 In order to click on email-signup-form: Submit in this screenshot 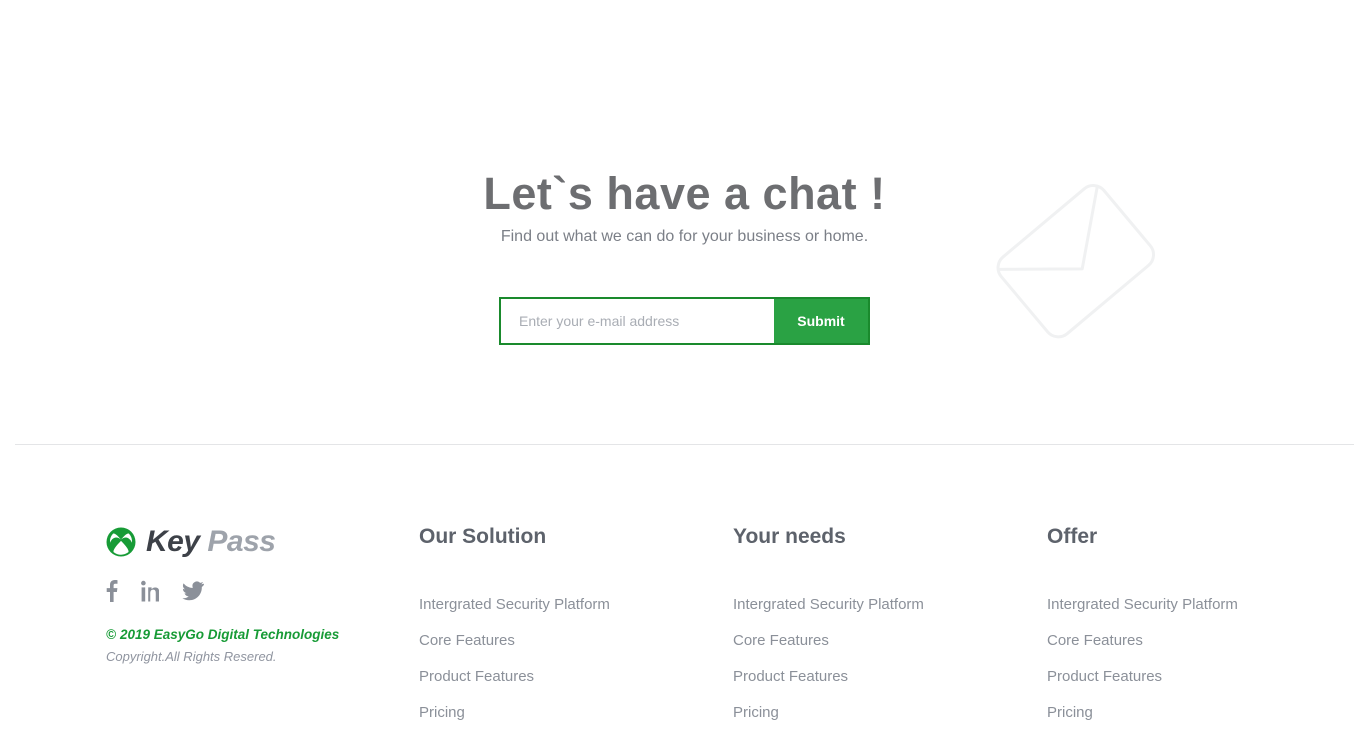, I will do `click(684, 321)`.